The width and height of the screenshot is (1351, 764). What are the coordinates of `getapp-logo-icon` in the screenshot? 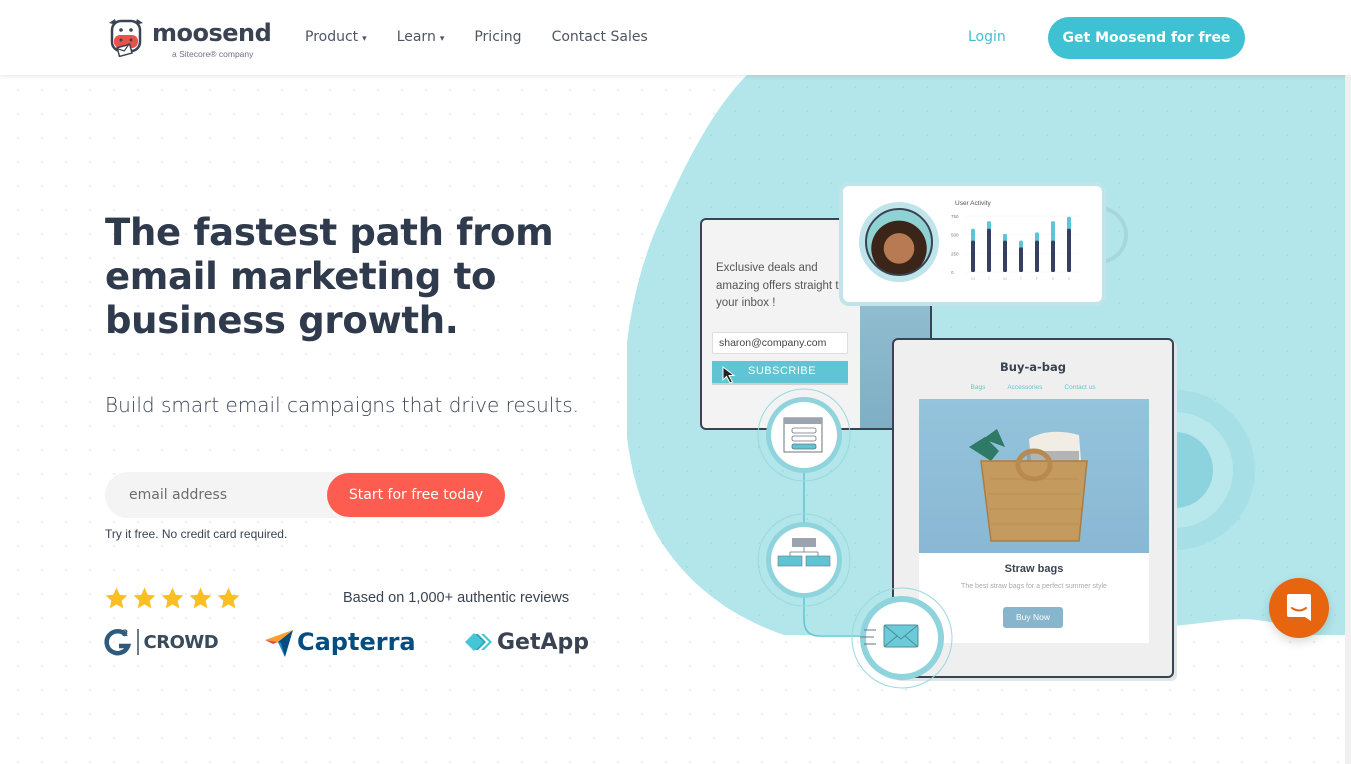 It's located at (478, 642).